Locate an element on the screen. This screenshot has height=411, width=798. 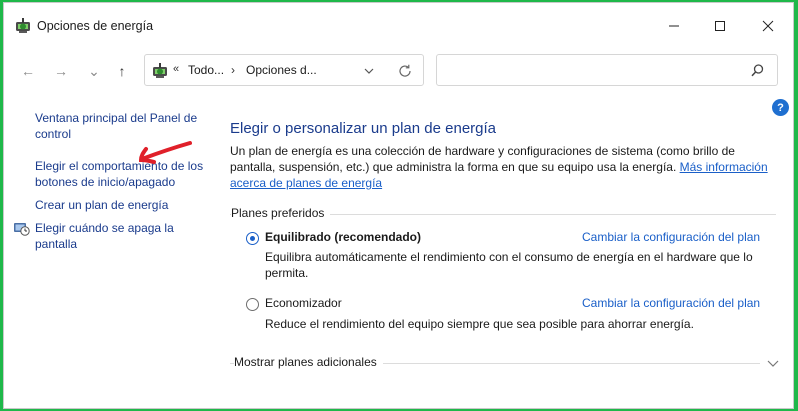
close-button is located at coordinates (768, 26).